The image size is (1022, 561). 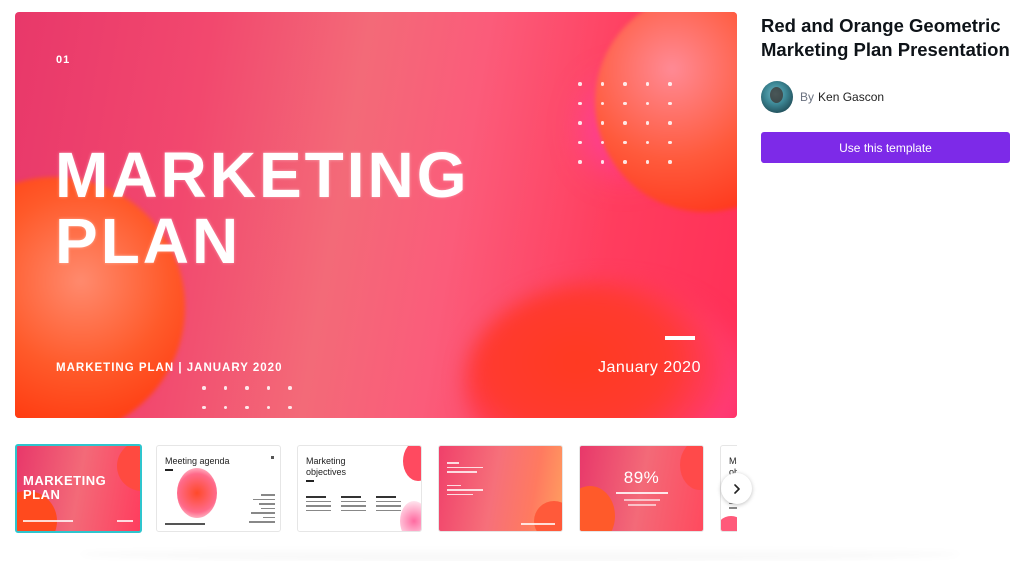 I want to click on thumbnail-stat: 89%, so click(x=641, y=477).